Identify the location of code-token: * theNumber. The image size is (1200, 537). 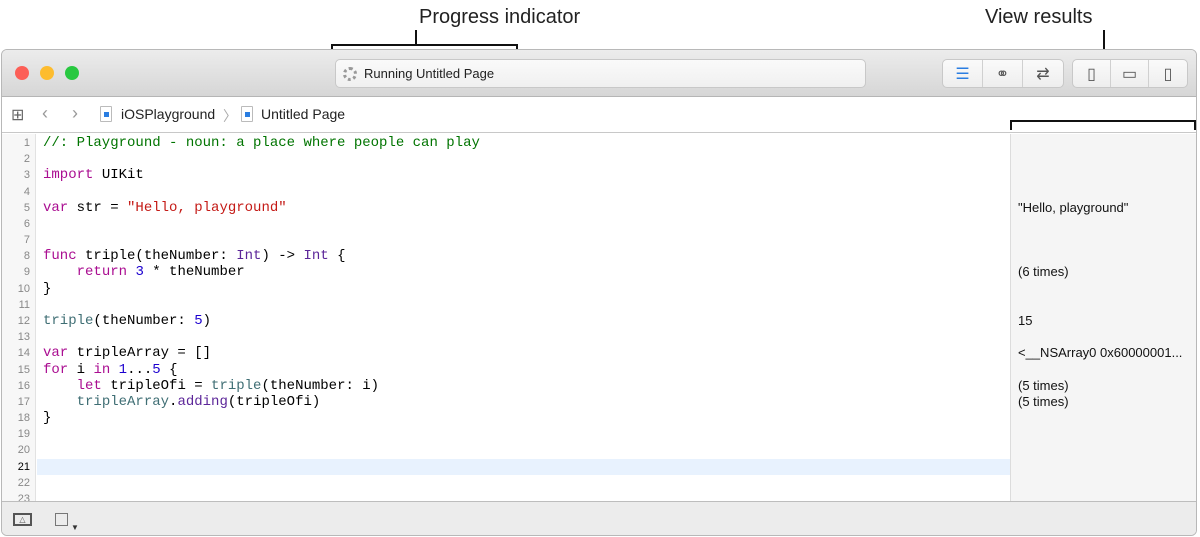
(194, 272).